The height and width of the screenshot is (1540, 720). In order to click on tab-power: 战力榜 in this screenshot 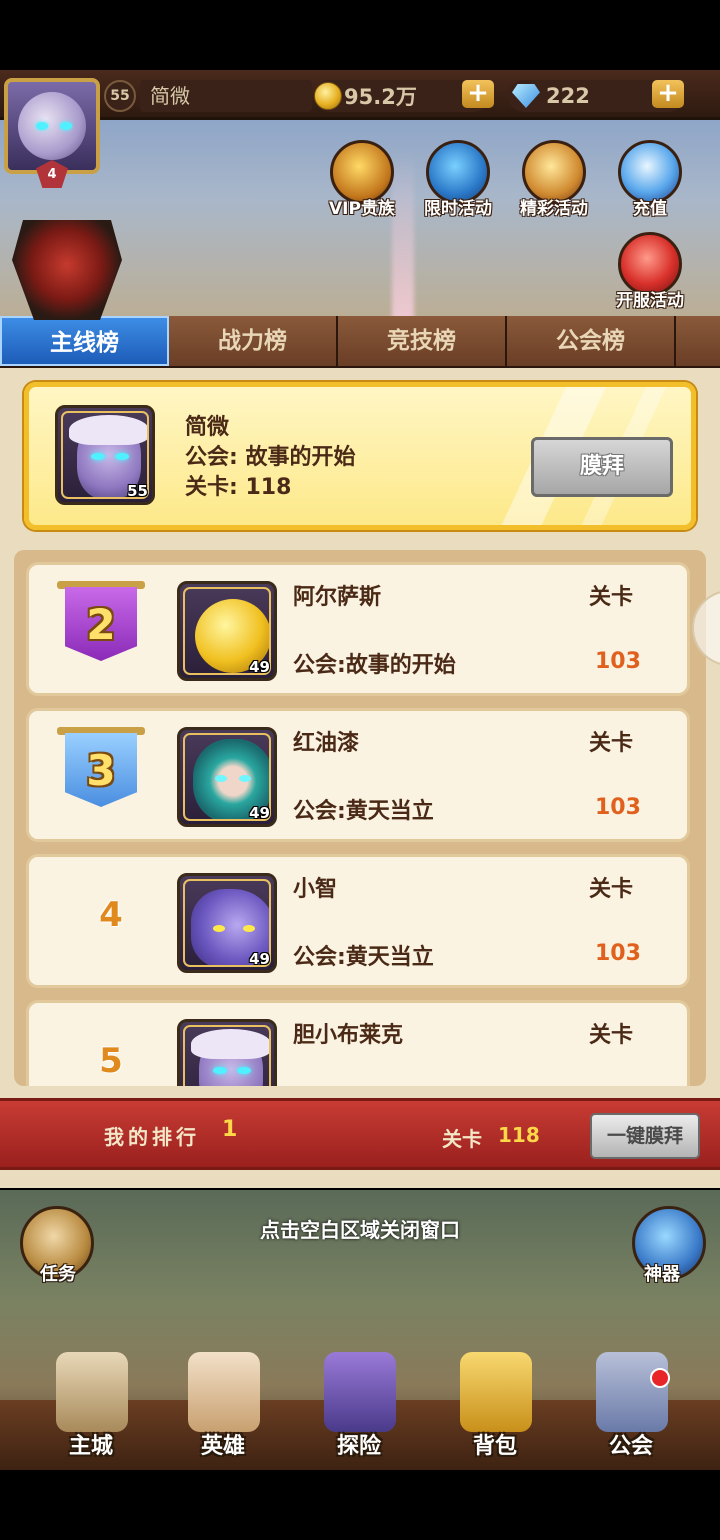, I will do `click(253, 341)`.